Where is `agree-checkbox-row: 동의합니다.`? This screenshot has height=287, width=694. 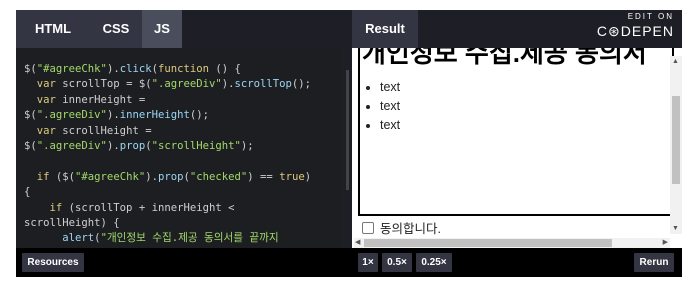
agree-checkbox-row: 동의합니다. is located at coordinates (401, 227).